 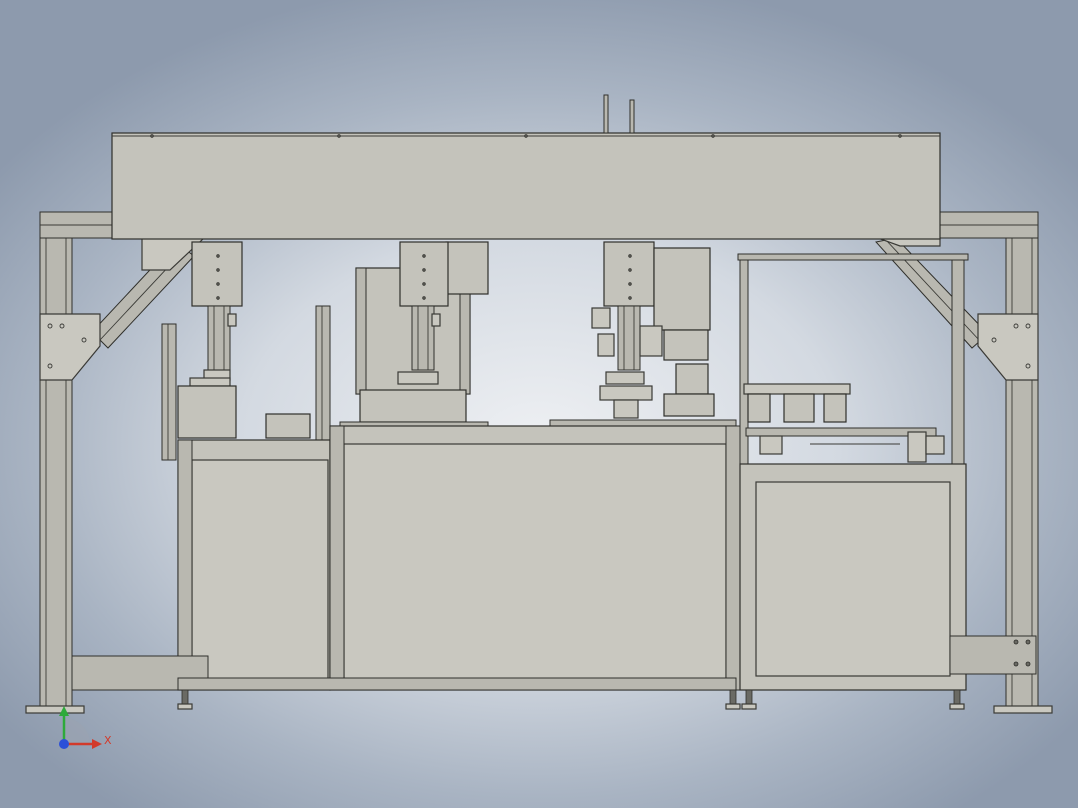 What do you see at coordinates (853, 577) in the screenshot?
I see `right-cabinet` at bounding box center [853, 577].